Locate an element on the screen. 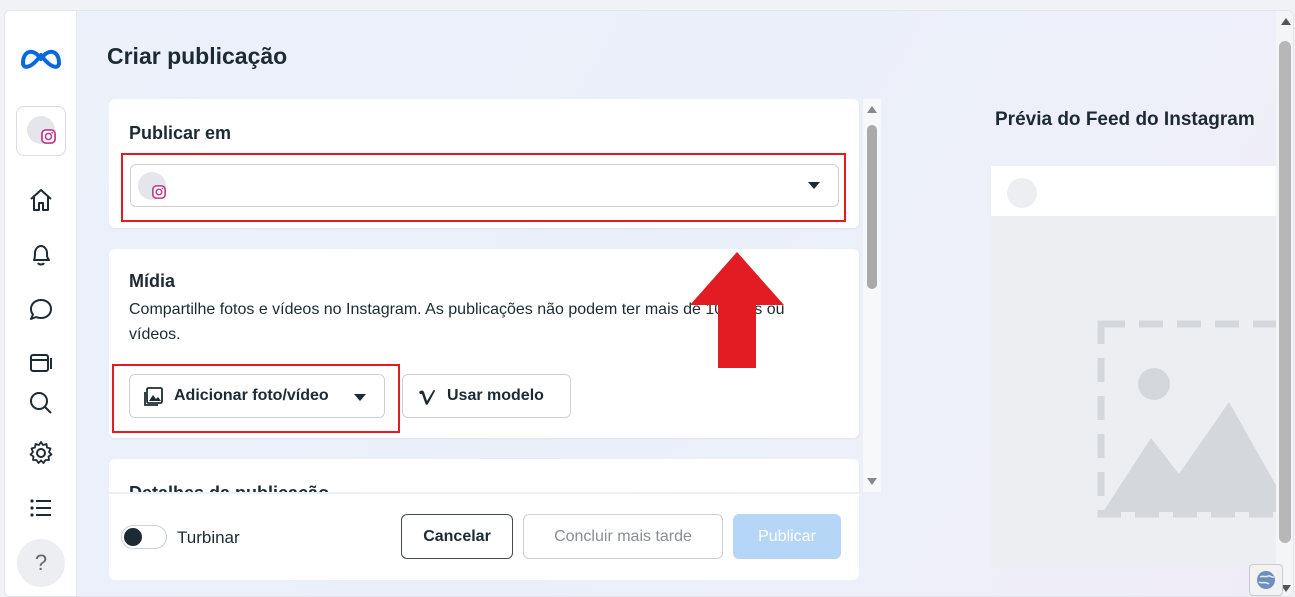  chat-icon is located at coordinates (41, 310).